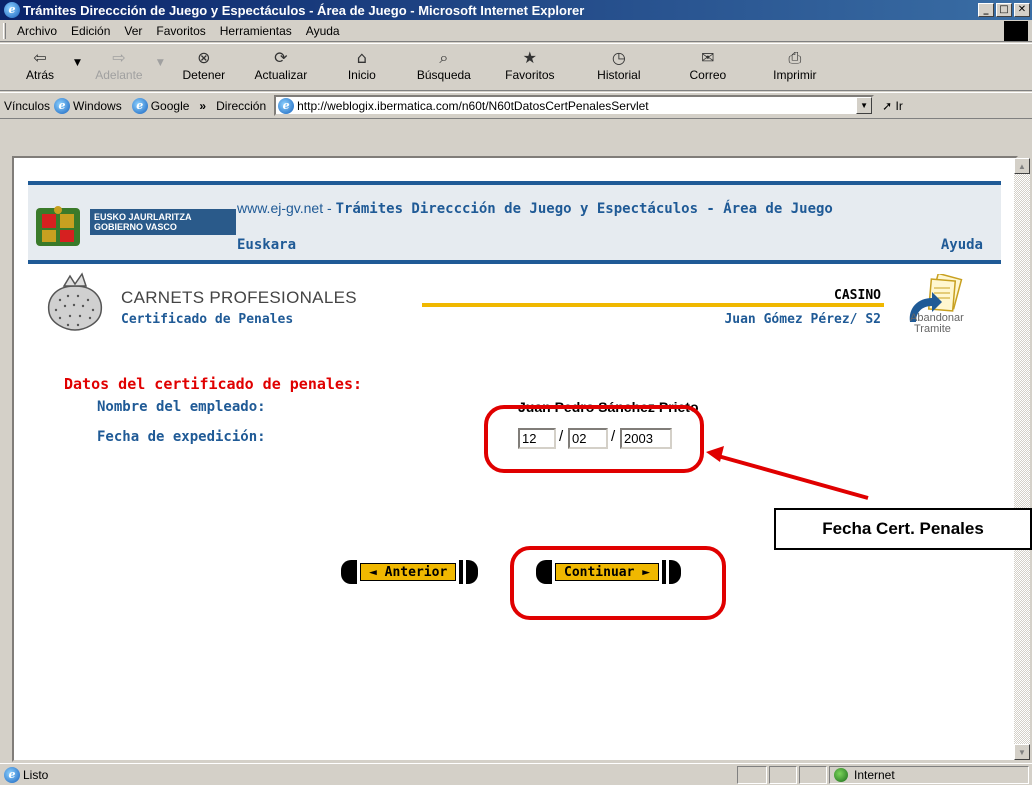  I want to click on print-label: Imprimir, so click(795, 75).